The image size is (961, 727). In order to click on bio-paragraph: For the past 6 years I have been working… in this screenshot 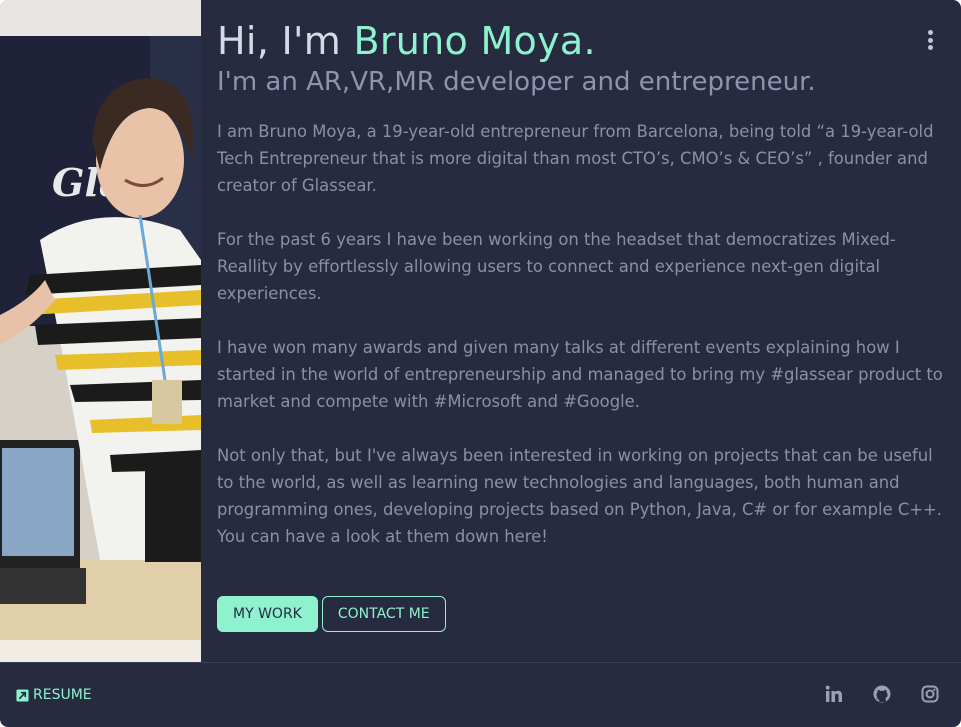, I will do `click(556, 266)`.